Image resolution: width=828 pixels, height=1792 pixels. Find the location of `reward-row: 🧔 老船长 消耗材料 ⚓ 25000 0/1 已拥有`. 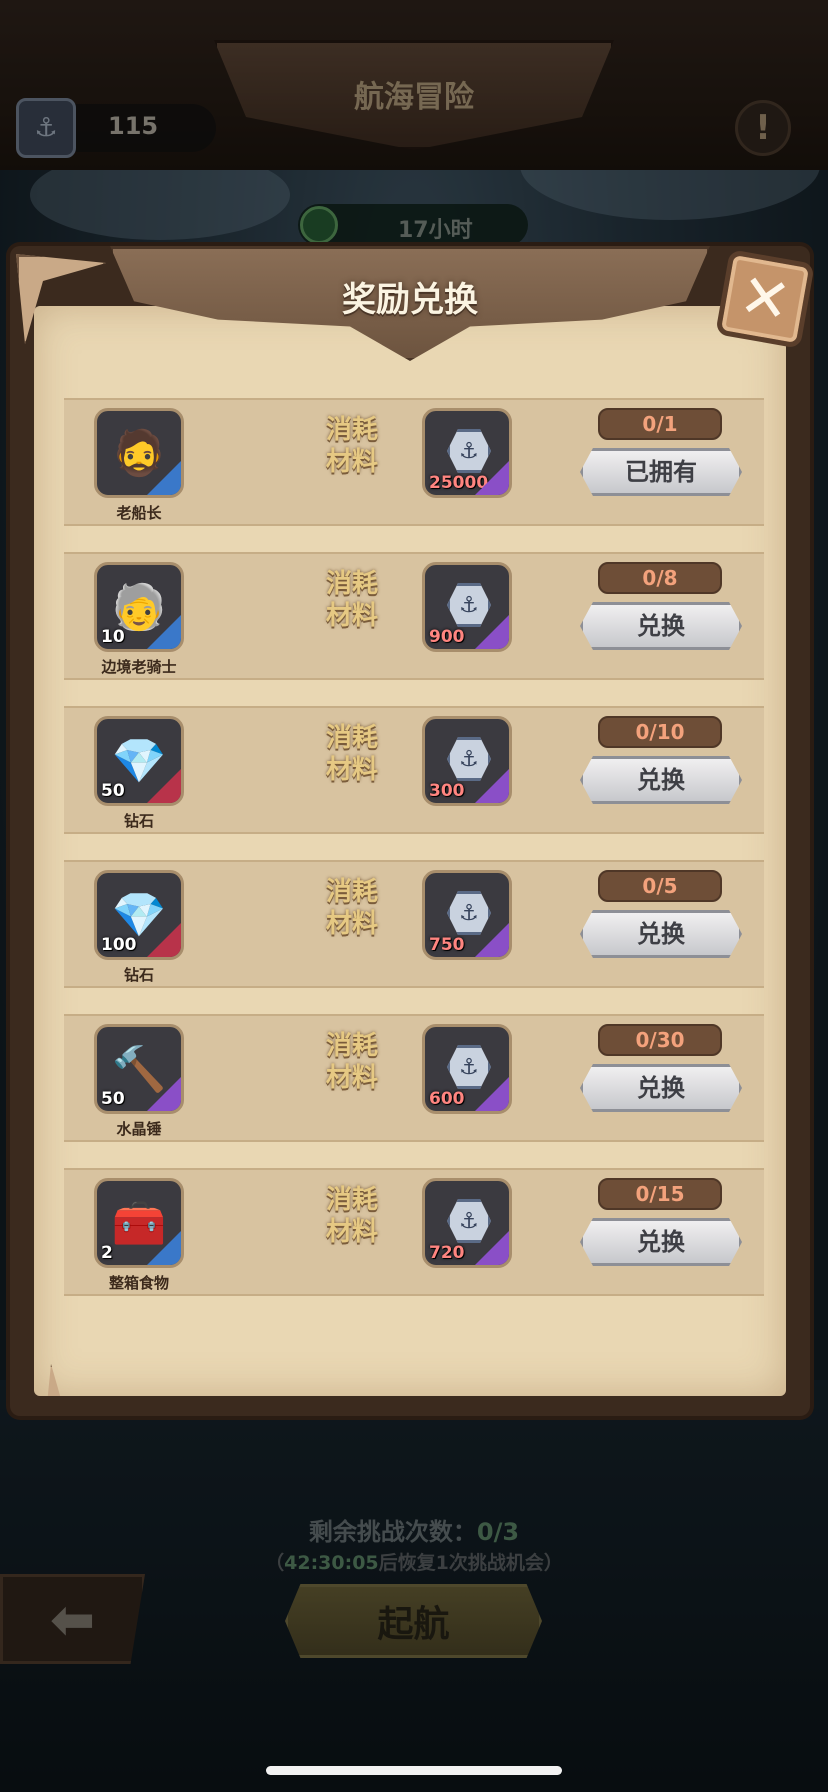

reward-row: 🧔 老船长 消耗材料 ⚓ 25000 0/1 已拥有 is located at coordinates (414, 462).